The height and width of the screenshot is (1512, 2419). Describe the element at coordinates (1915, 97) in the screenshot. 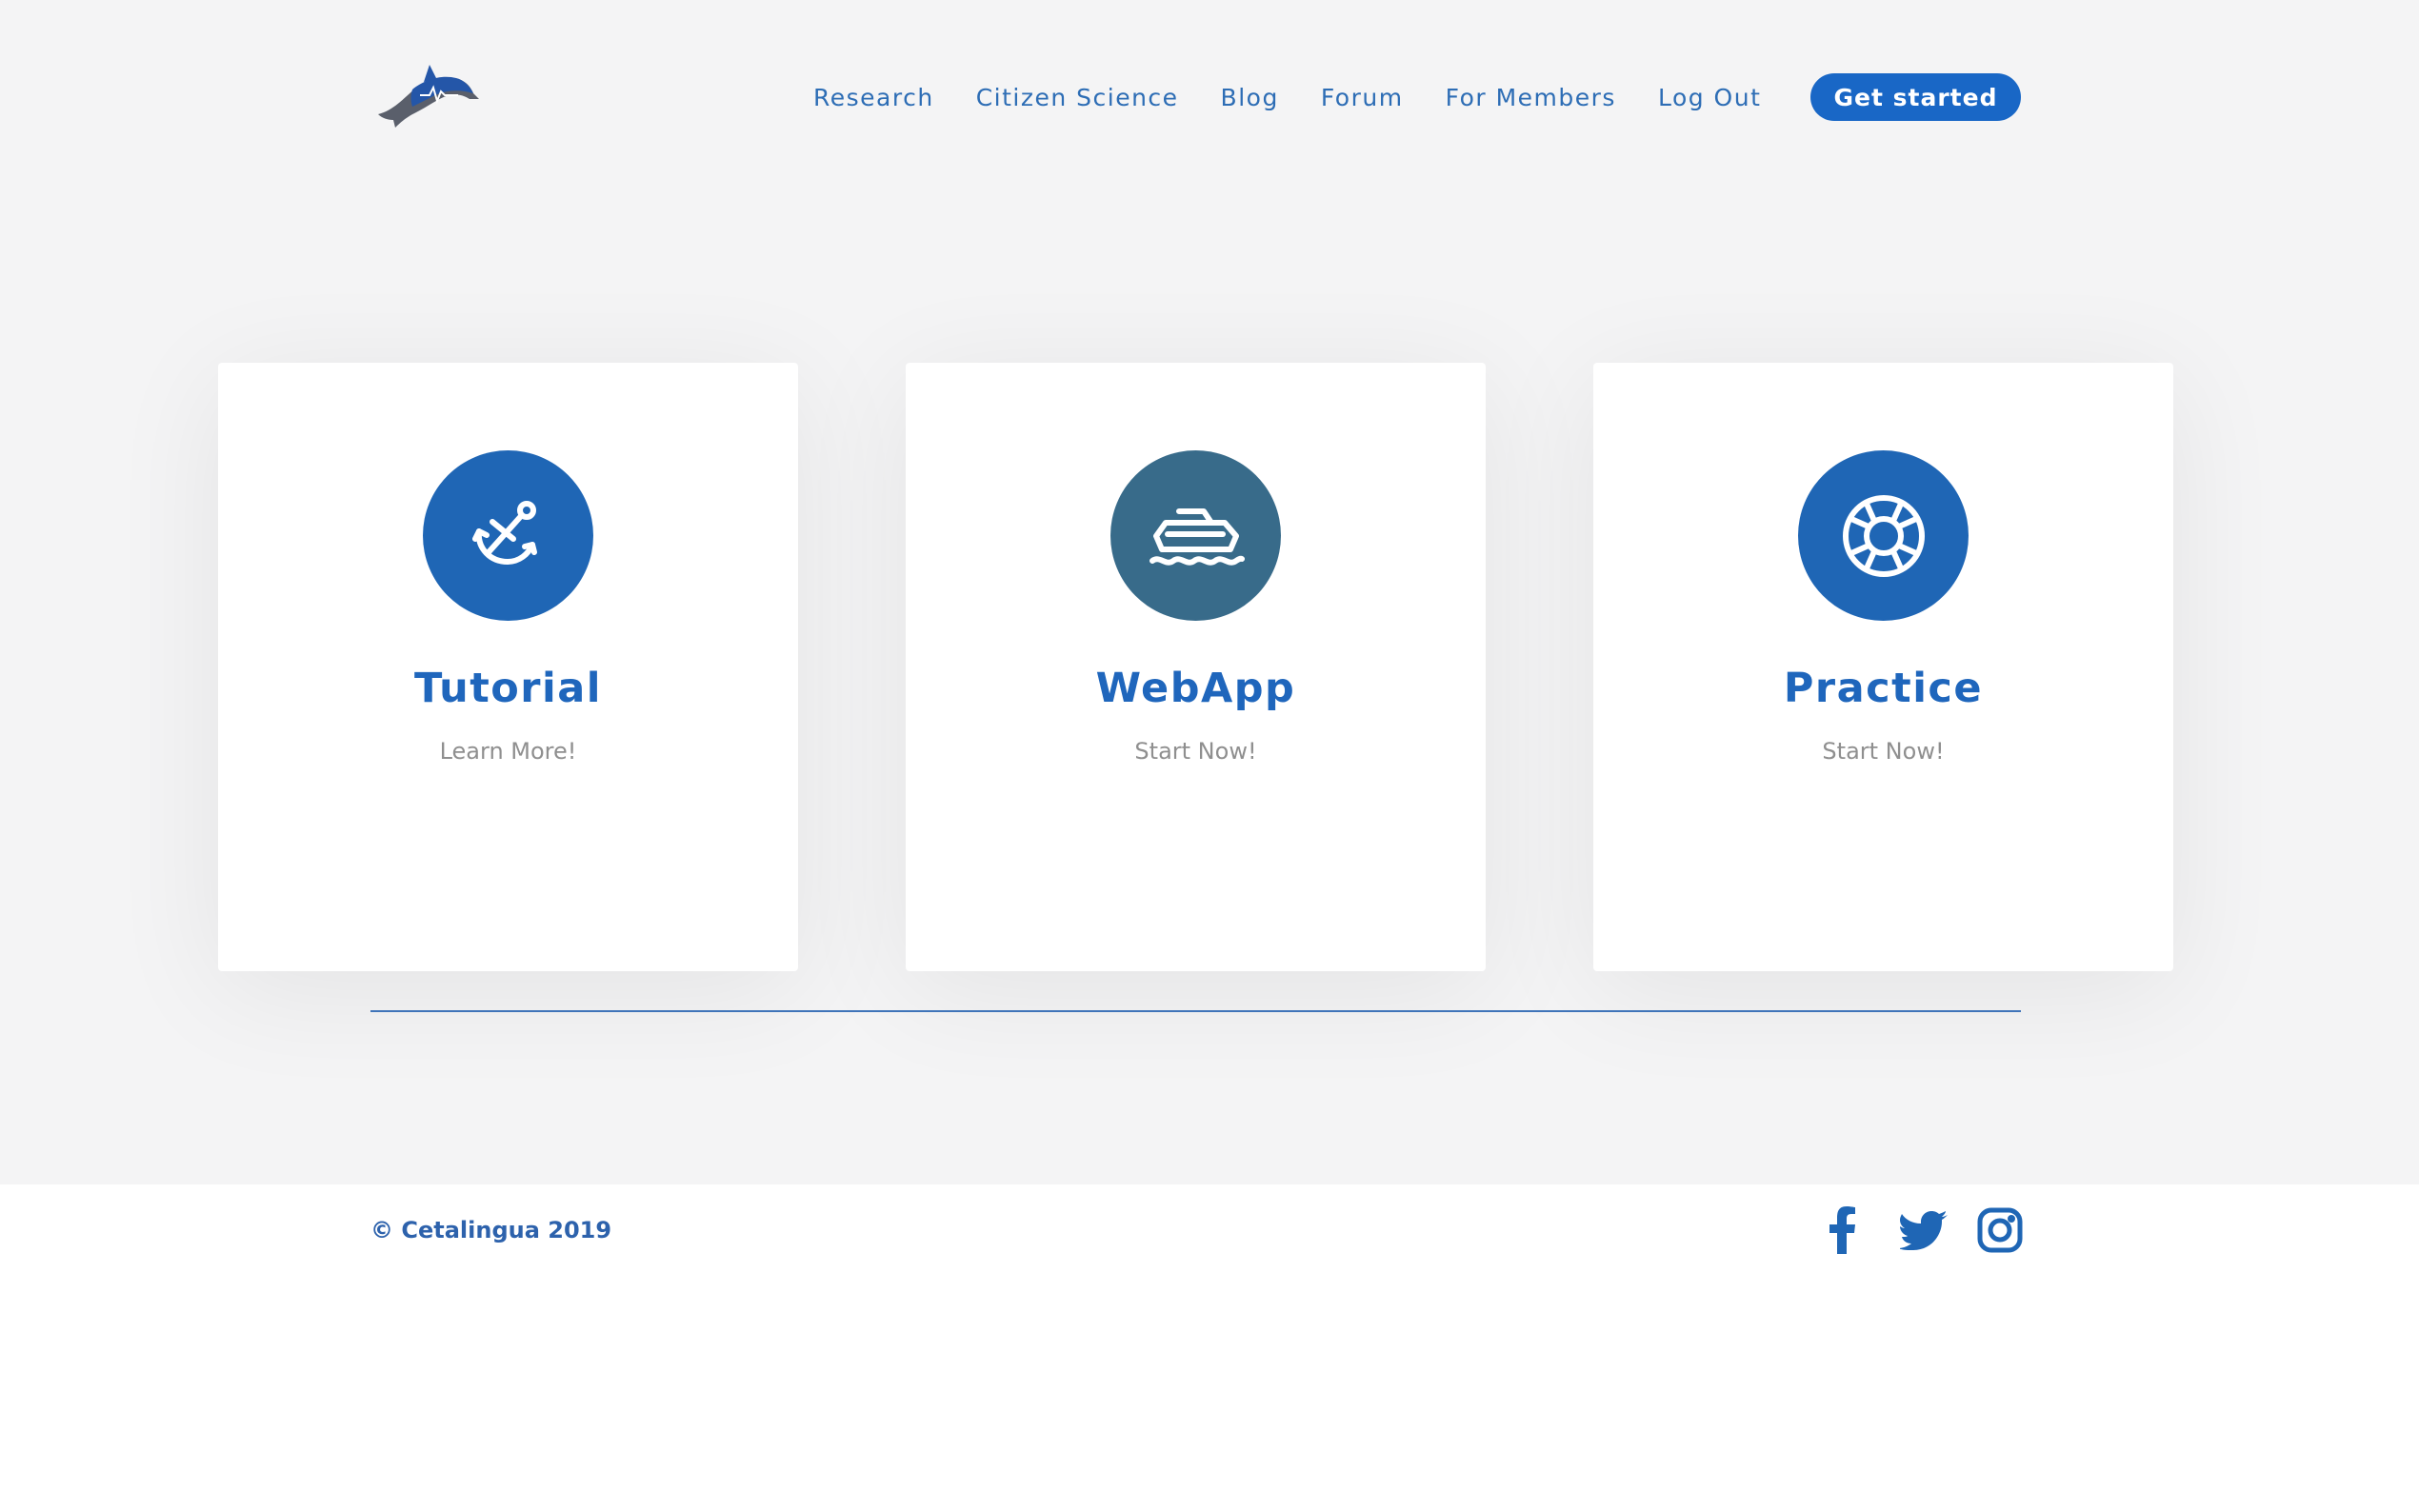

I see `get-started-button: Get started` at that location.